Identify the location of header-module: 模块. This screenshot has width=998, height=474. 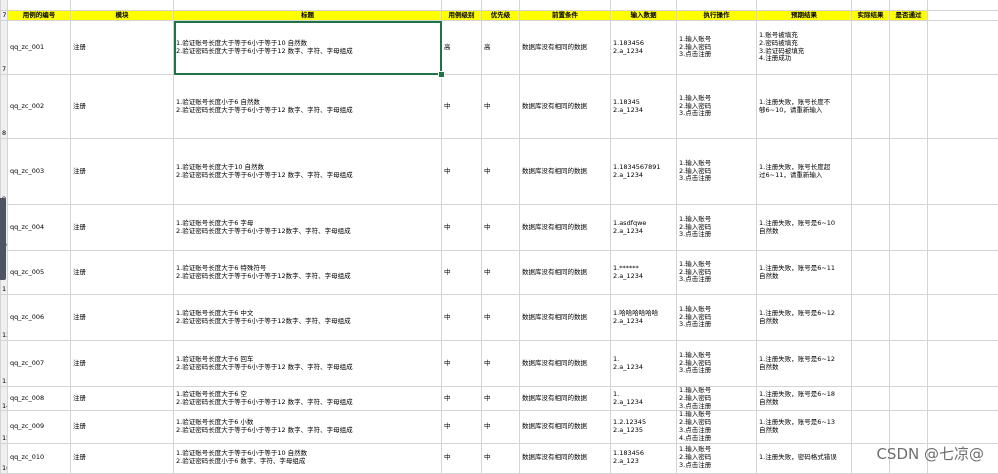
(122, 16).